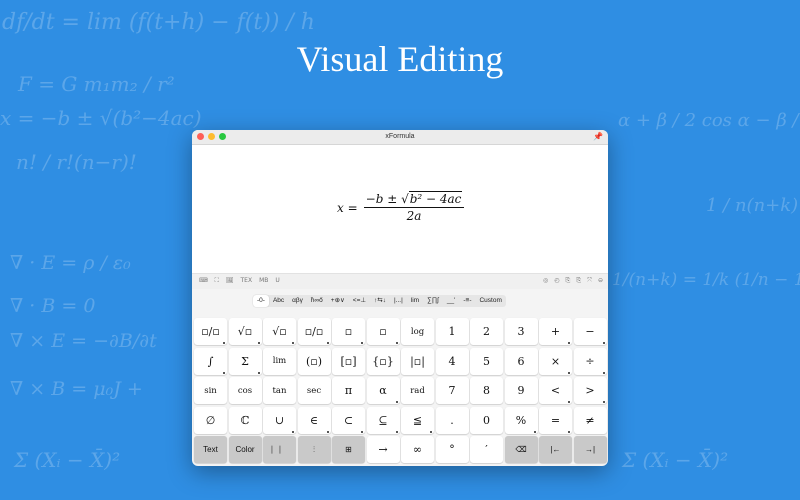 The width and height of the screenshot is (800, 500). I want to click on zoom-window-button, so click(222, 136).